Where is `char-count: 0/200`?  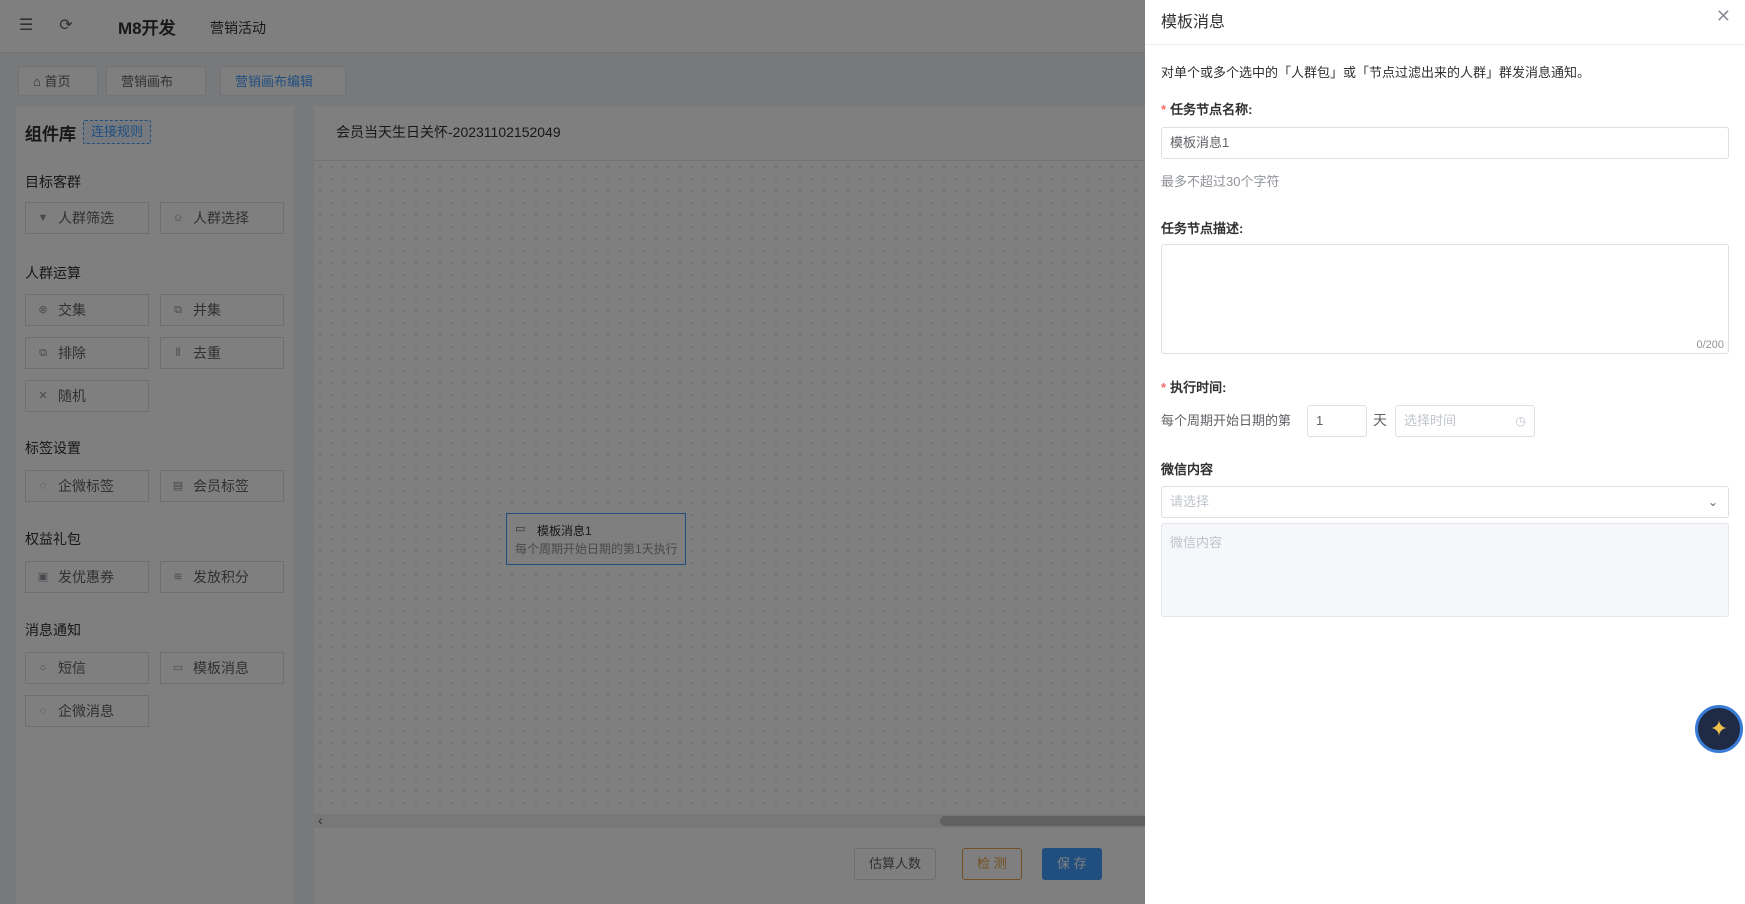 char-count: 0/200 is located at coordinates (1710, 345).